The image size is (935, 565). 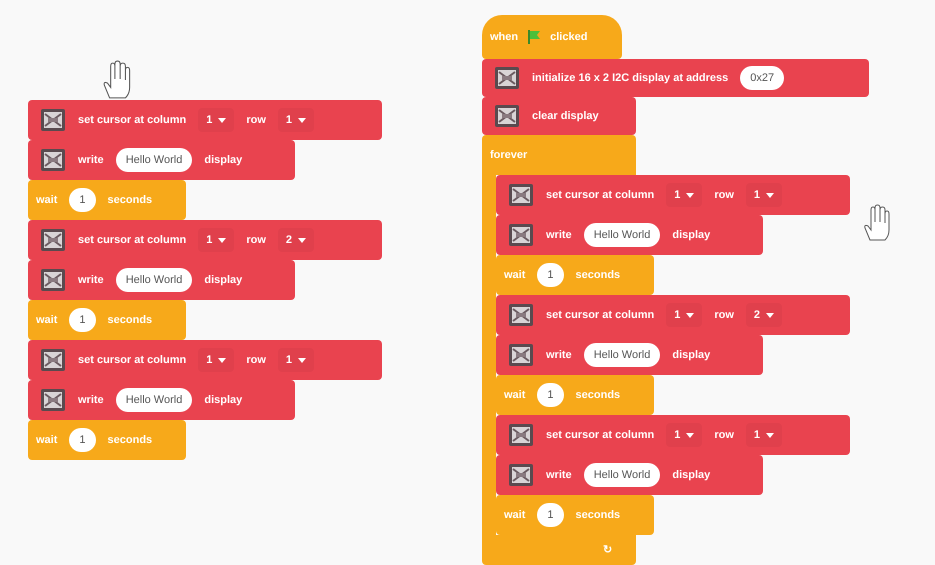 I want to click on hand-cursor-icon, so click(x=877, y=223).